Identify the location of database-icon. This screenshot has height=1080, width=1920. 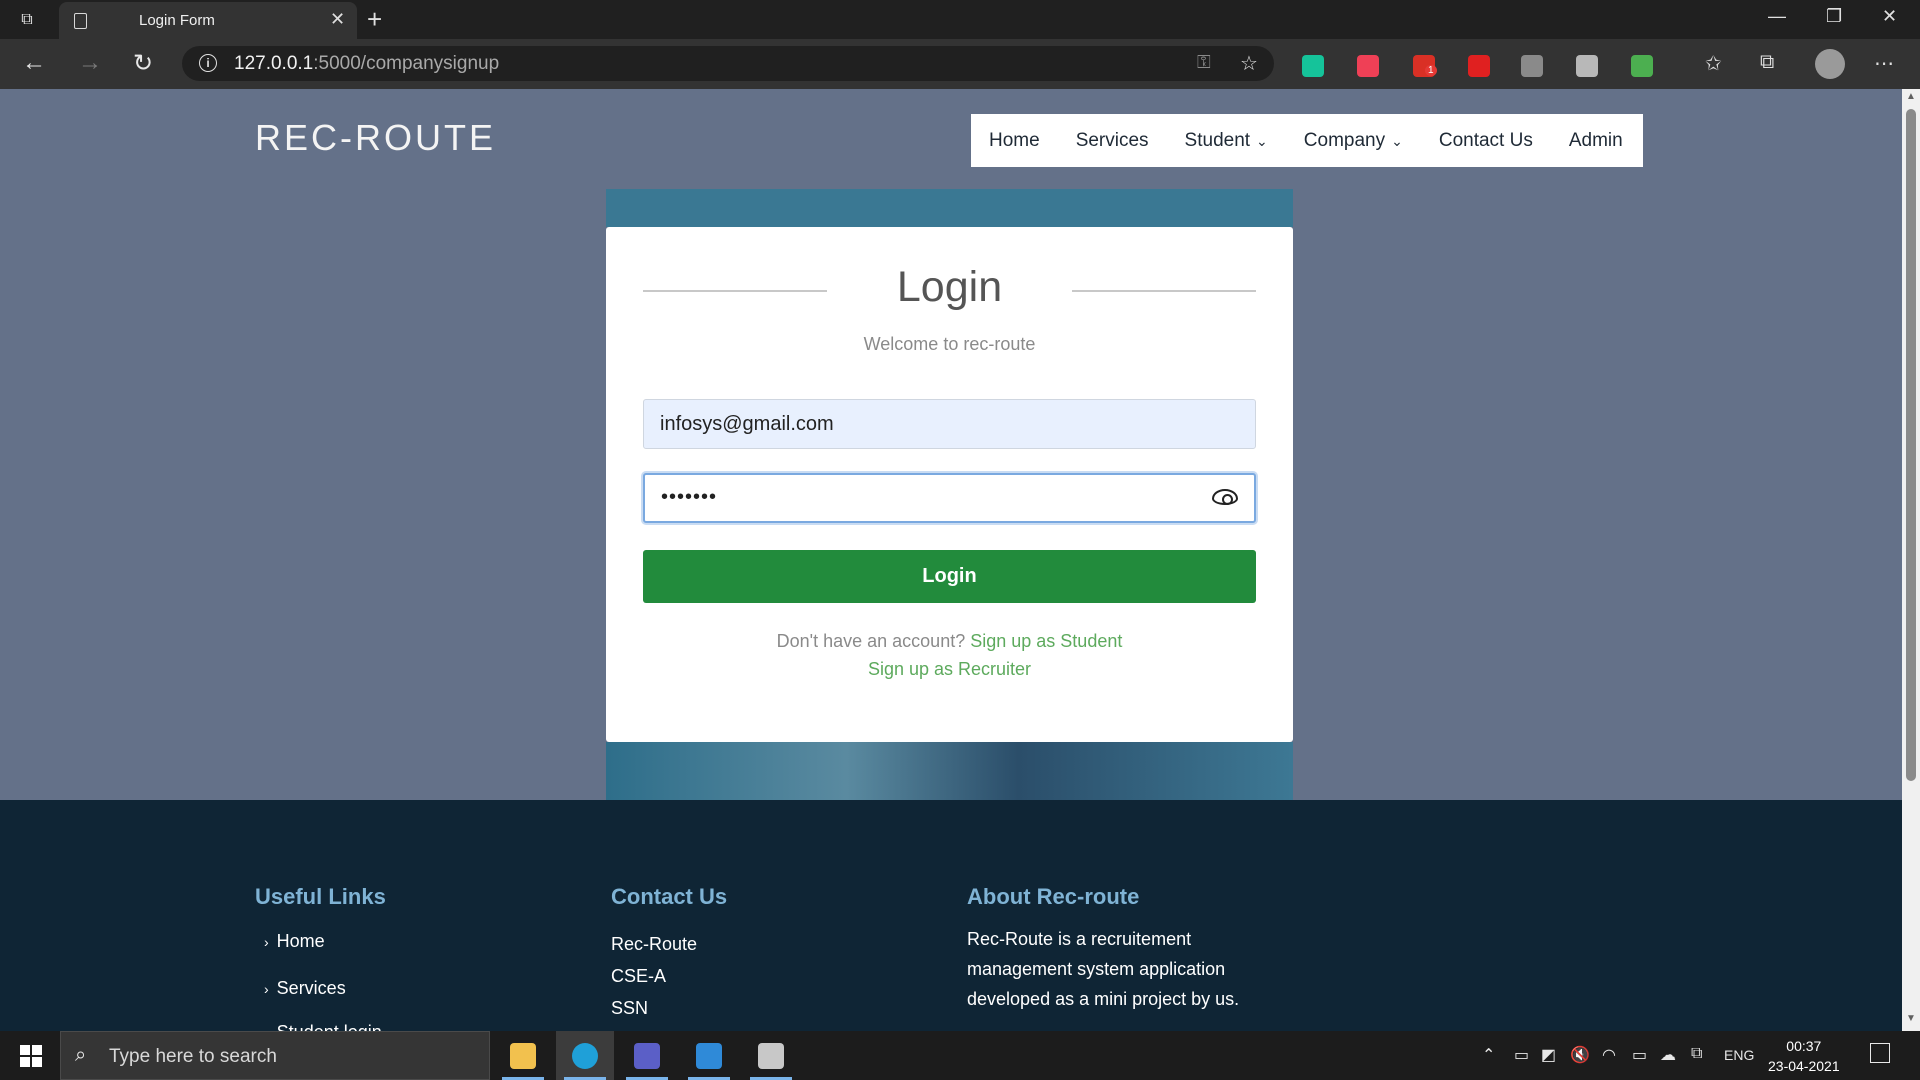
(771, 1056).